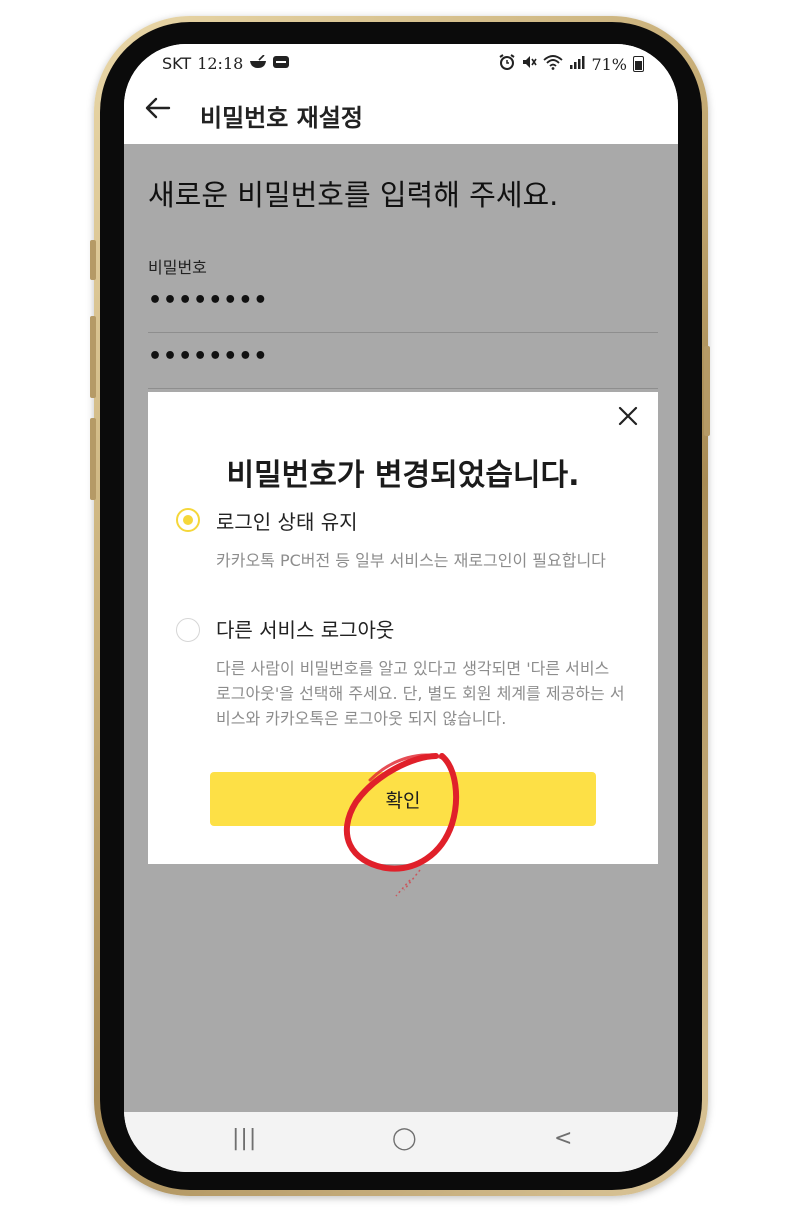 The height and width of the screenshot is (1211, 800). Describe the element at coordinates (411, 560) in the screenshot. I see `keep-login-description: 카카오톡 PC버전 등 일부 서비스는 재로그인이 필요합니다` at that location.